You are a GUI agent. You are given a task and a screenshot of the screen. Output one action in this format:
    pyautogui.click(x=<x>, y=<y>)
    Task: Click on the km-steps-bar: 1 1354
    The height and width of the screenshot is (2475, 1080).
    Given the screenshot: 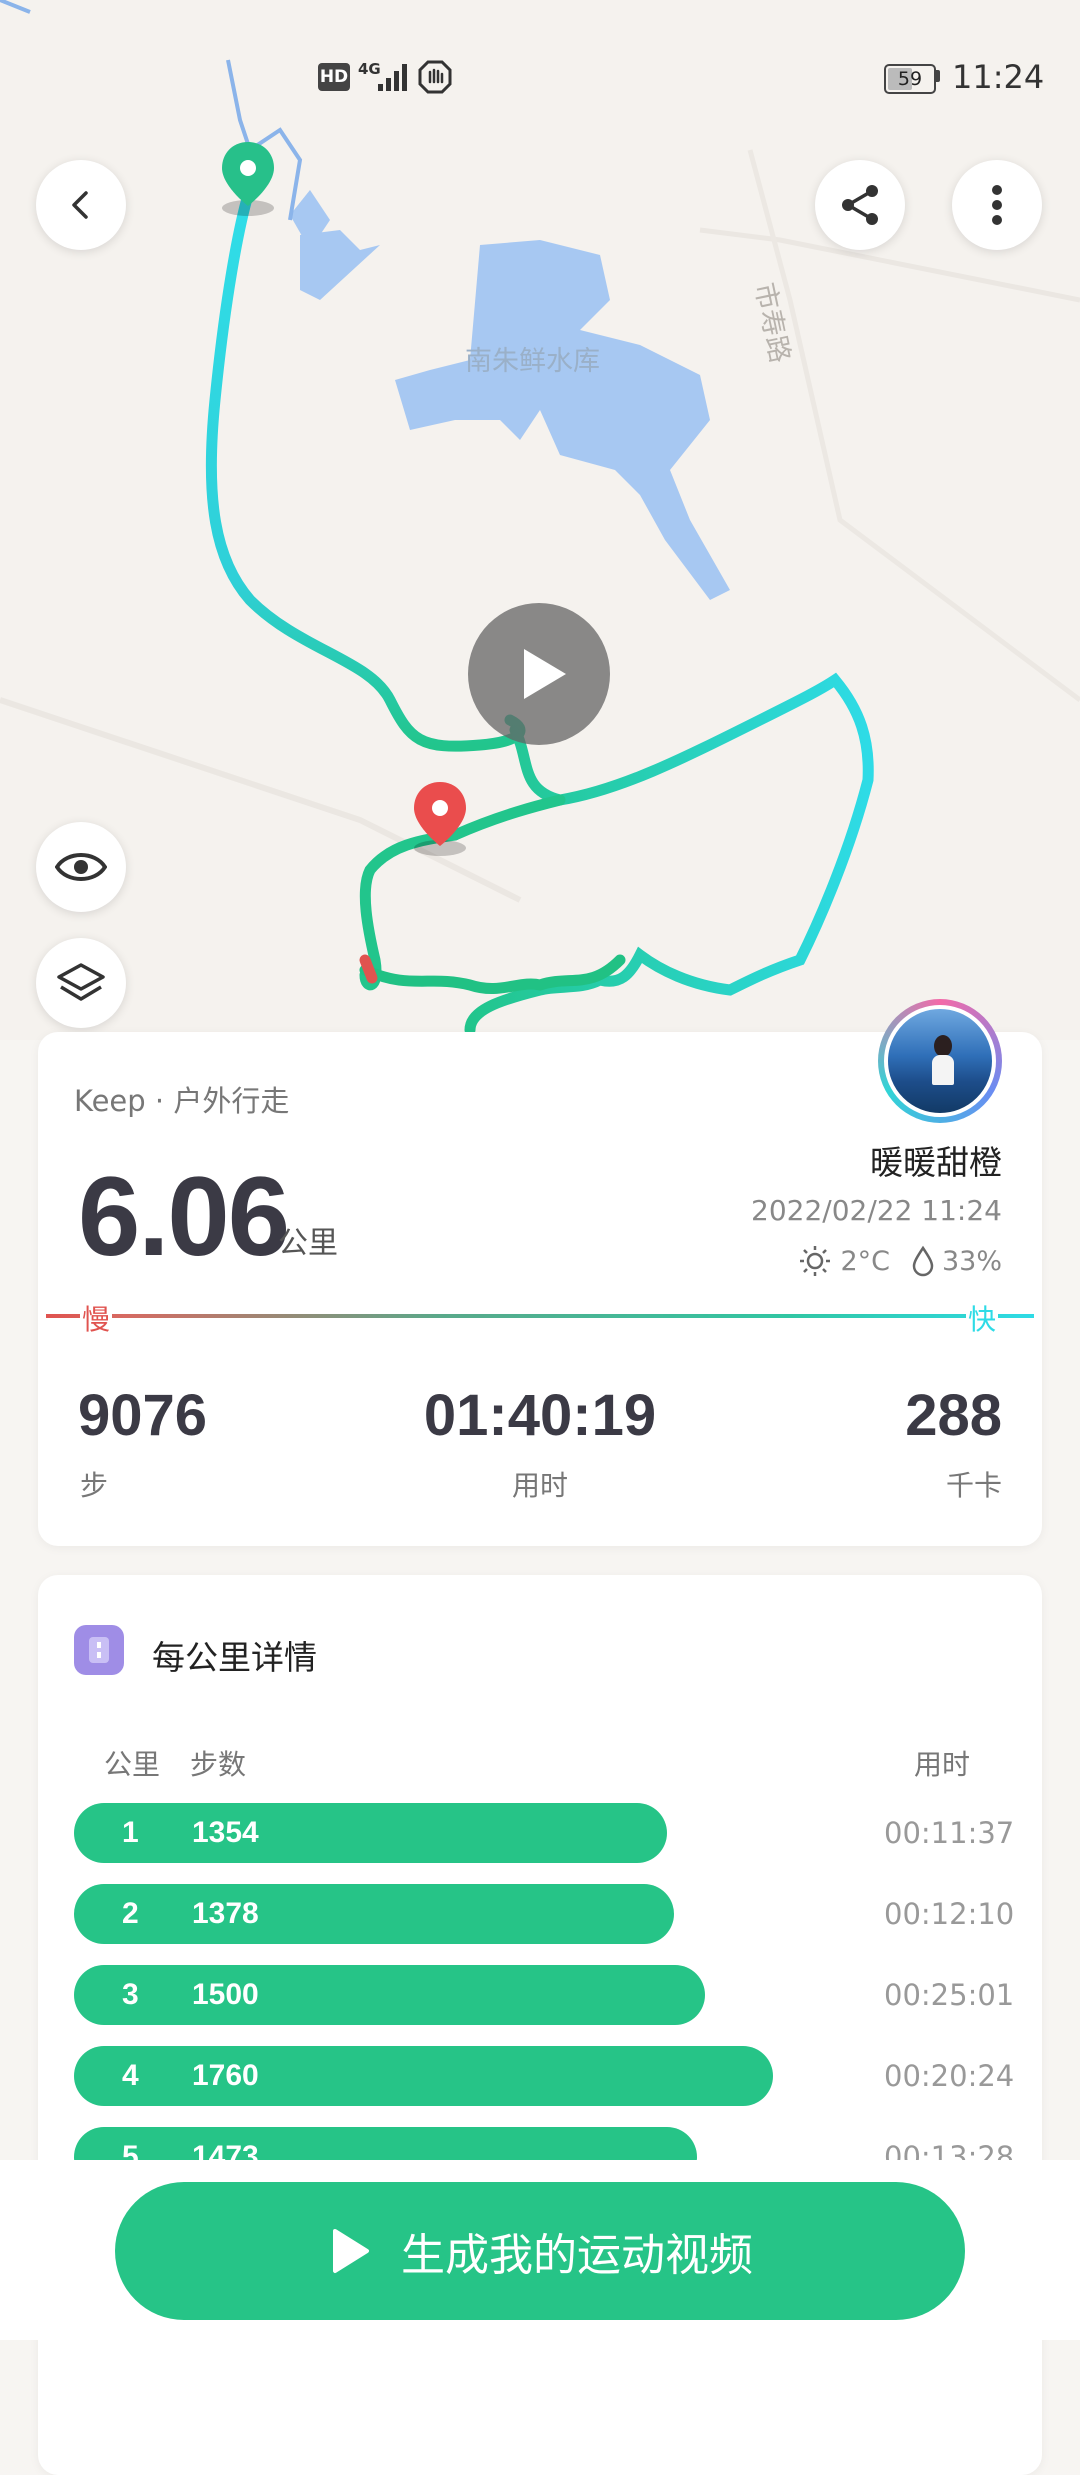 What is the action you would take?
    pyautogui.click(x=370, y=1833)
    